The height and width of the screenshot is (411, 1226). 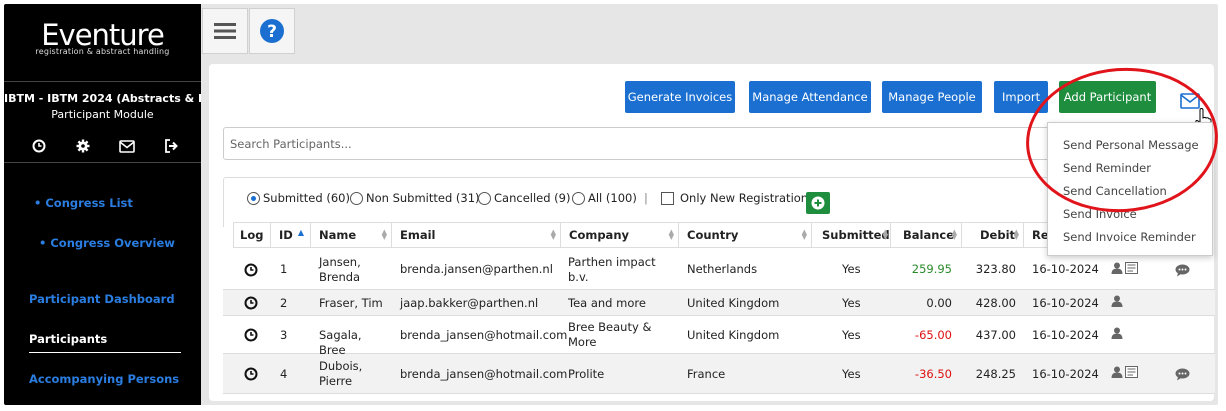 I want to click on cell-debit: 248.25, so click(x=995, y=373).